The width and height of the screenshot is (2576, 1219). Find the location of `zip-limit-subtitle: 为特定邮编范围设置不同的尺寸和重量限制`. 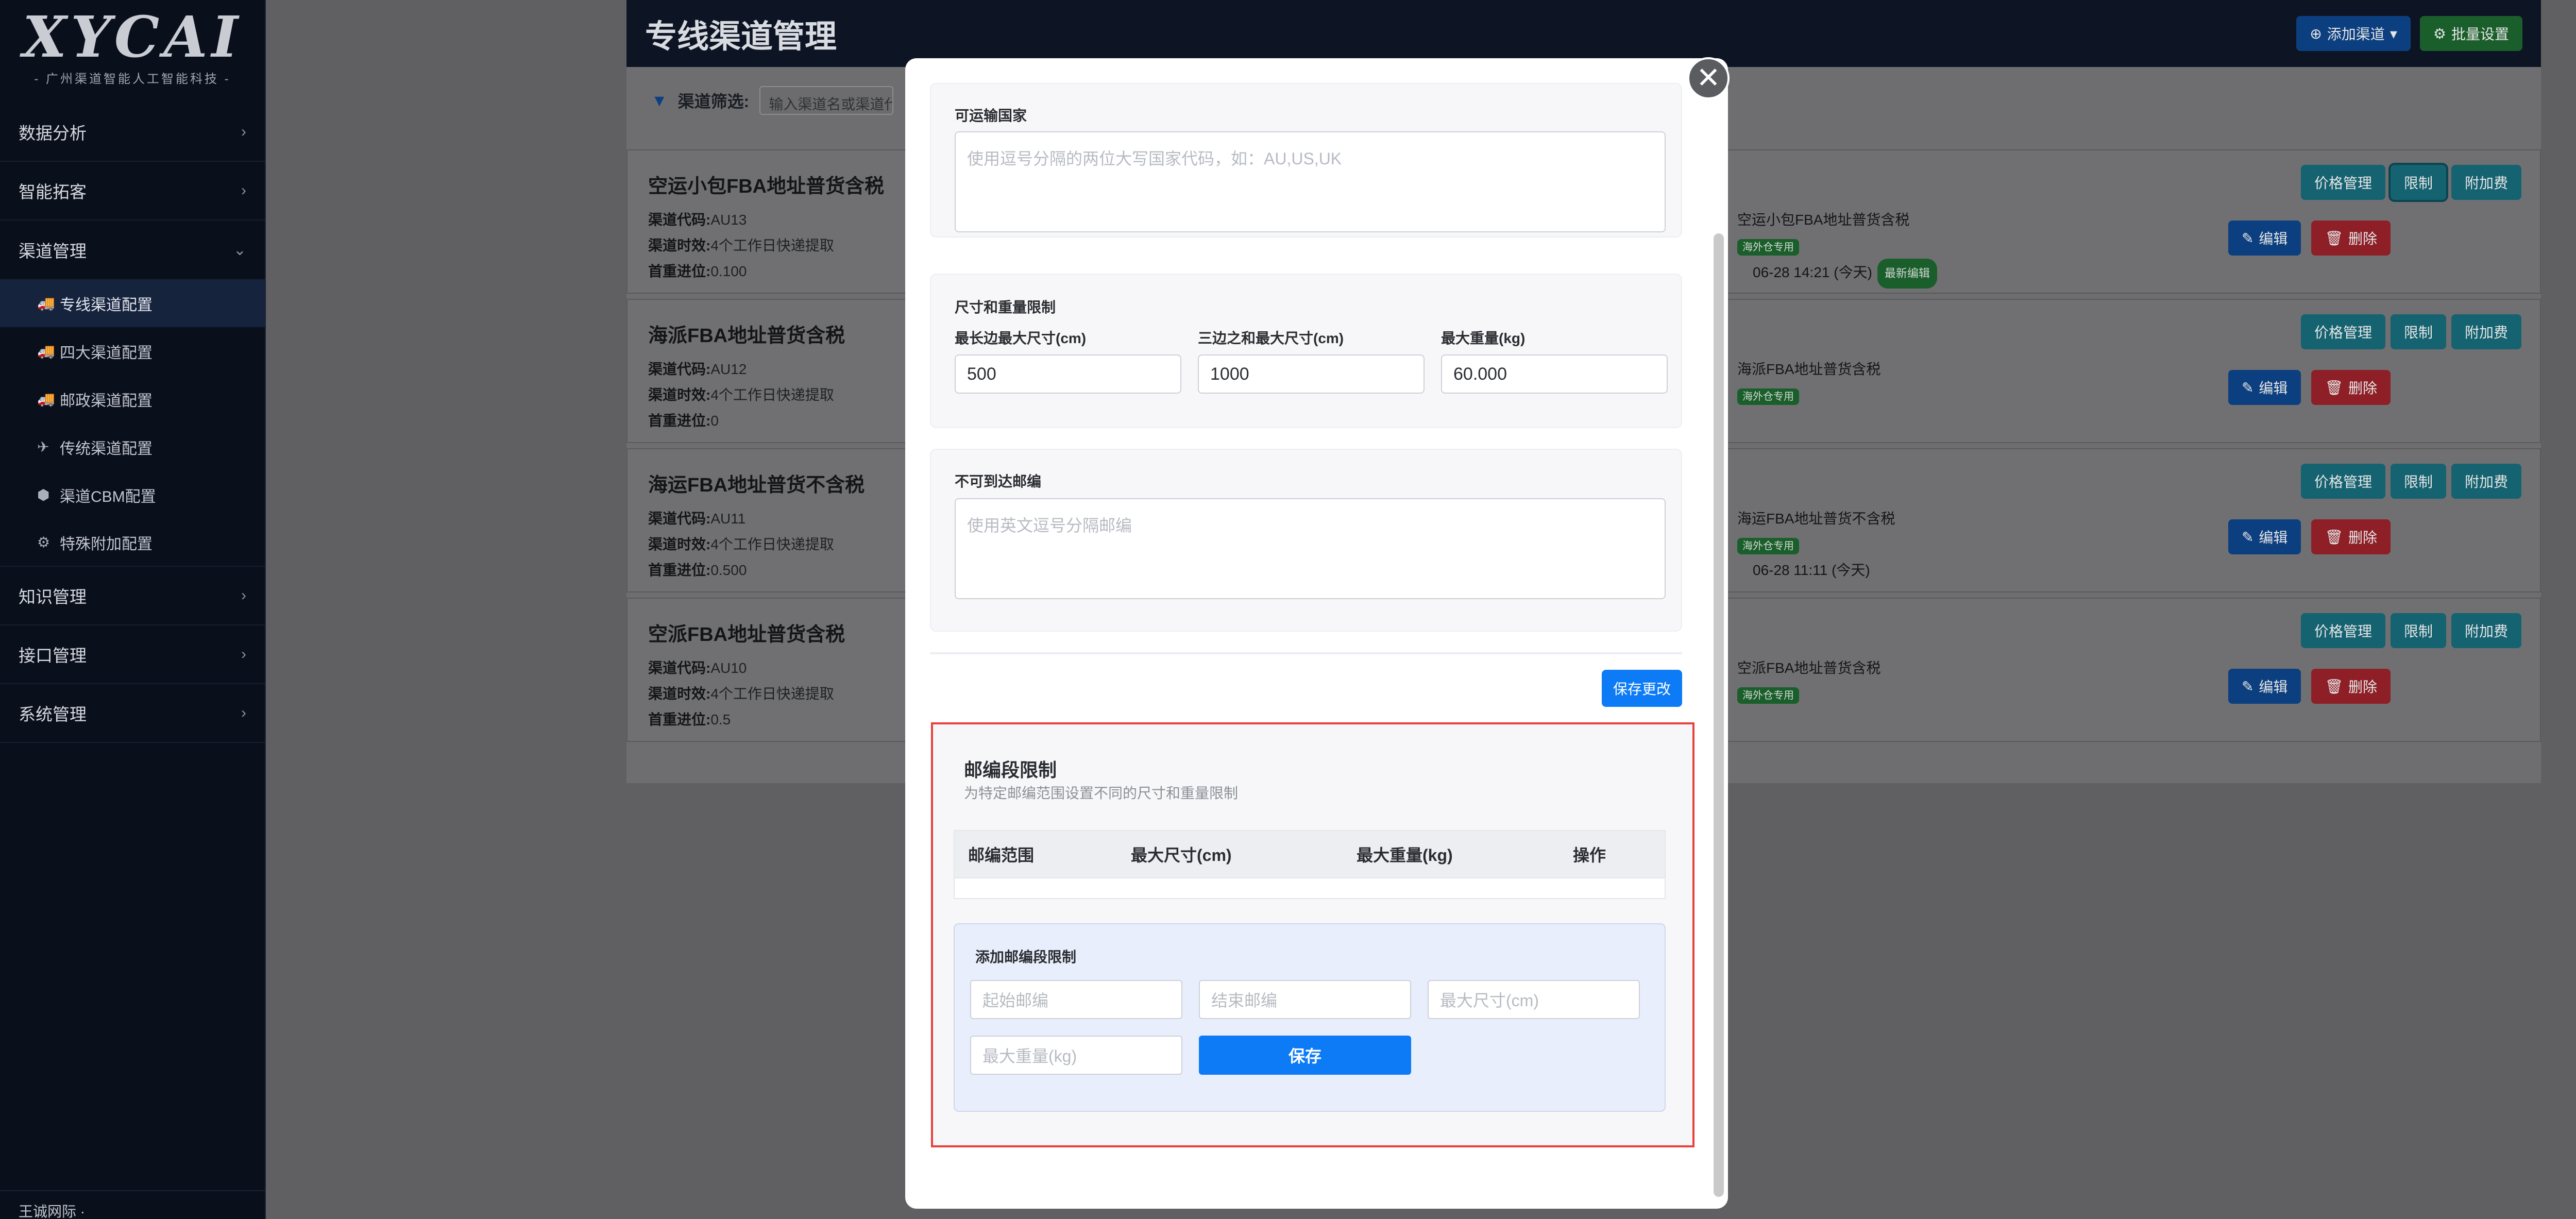

zip-limit-subtitle: 为特定邮编范围设置不同的尺寸和重量限制 is located at coordinates (1101, 793).